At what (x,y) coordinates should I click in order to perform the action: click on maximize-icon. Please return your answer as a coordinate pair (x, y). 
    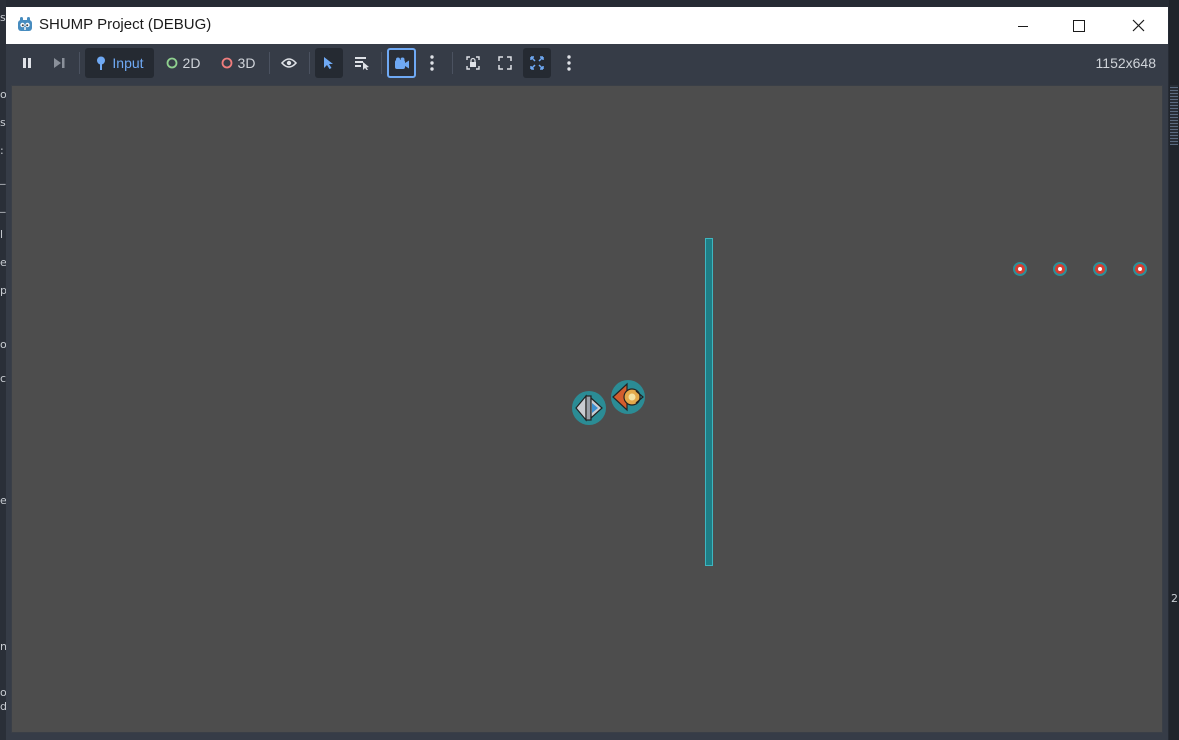
    Looking at the image, I should click on (1079, 25).